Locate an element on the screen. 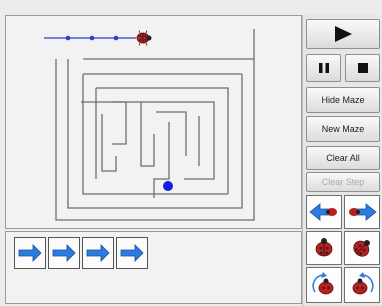 The width and height of the screenshot is (382, 306). turn-left-arrow-icon is located at coordinates (323, 212).